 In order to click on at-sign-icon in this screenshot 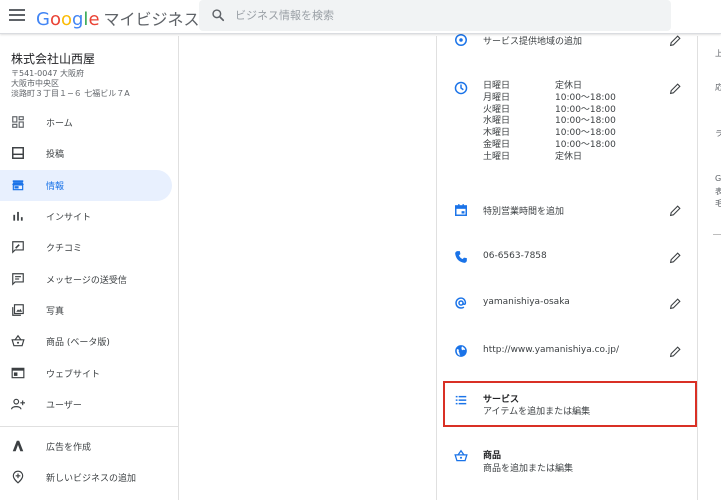, I will do `click(461, 303)`.